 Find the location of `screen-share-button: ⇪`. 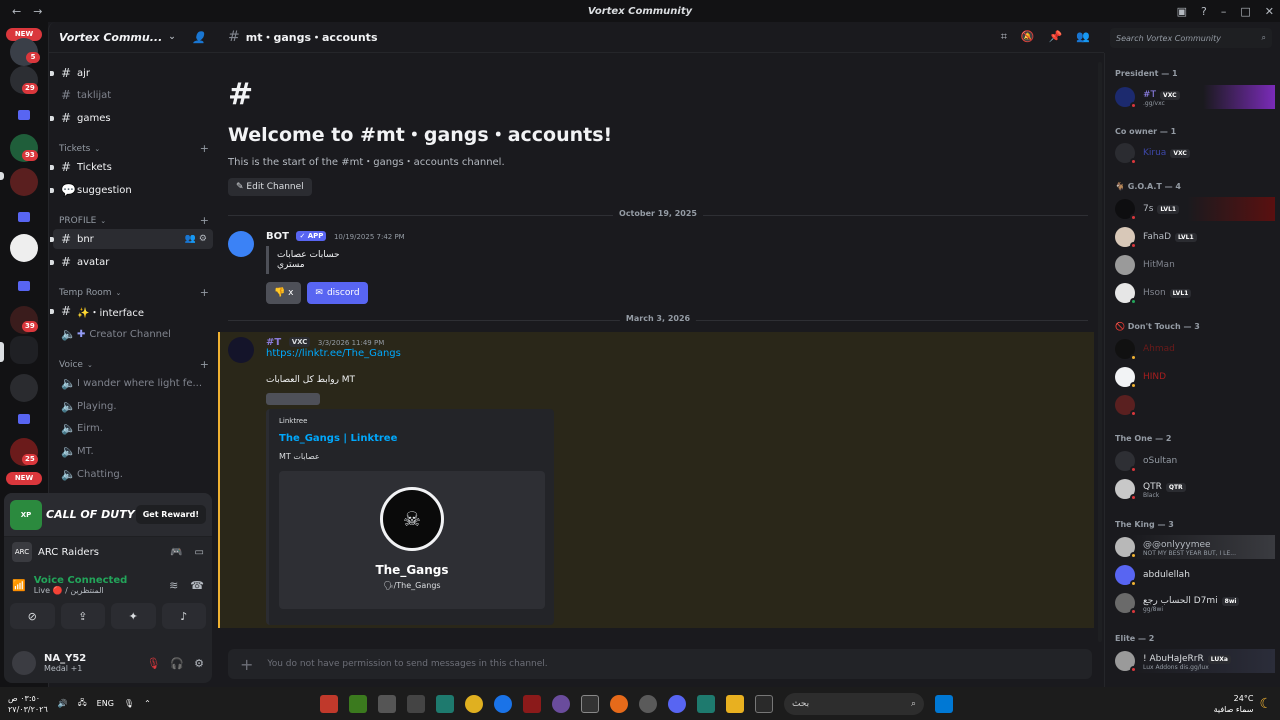

screen-share-button: ⇪ is located at coordinates (82, 616).